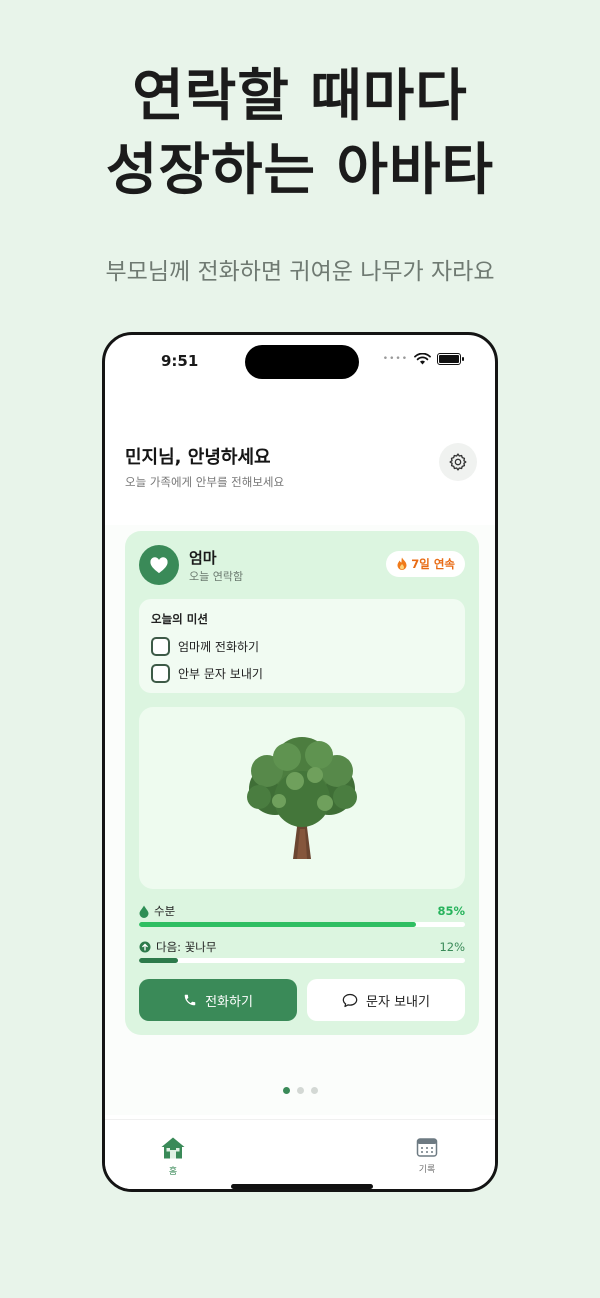 The image size is (600, 1298). I want to click on water-progress-fill, so click(278, 924).